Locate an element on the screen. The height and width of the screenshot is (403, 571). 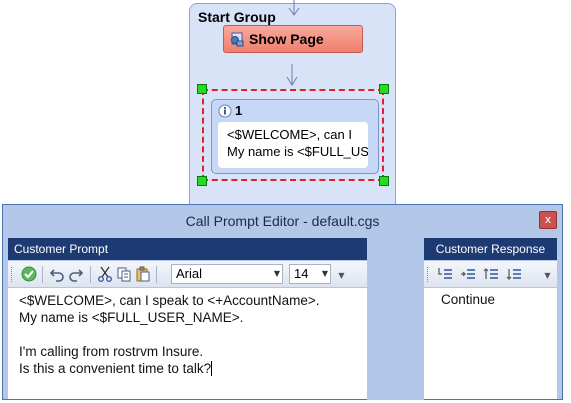
response-toolbar: ▼ is located at coordinates (490, 274).